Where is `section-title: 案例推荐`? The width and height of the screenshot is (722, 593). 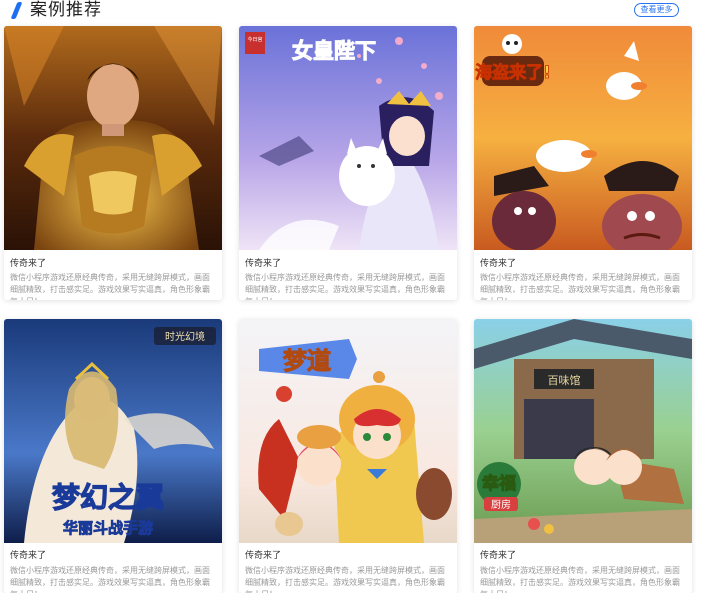
section-title: 案例推荐 is located at coordinates (66, 10).